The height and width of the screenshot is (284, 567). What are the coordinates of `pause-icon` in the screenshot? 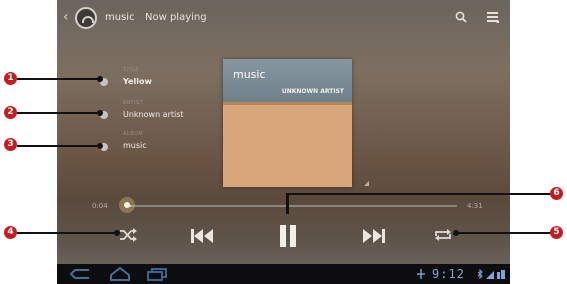 It's located at (288, 236).